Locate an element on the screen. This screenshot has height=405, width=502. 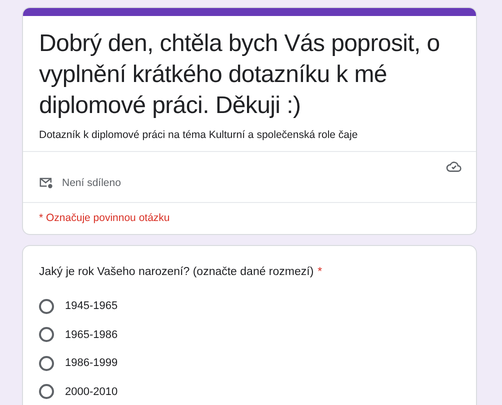
option-label: 1945-1965 is located at coordinates (91, 306).